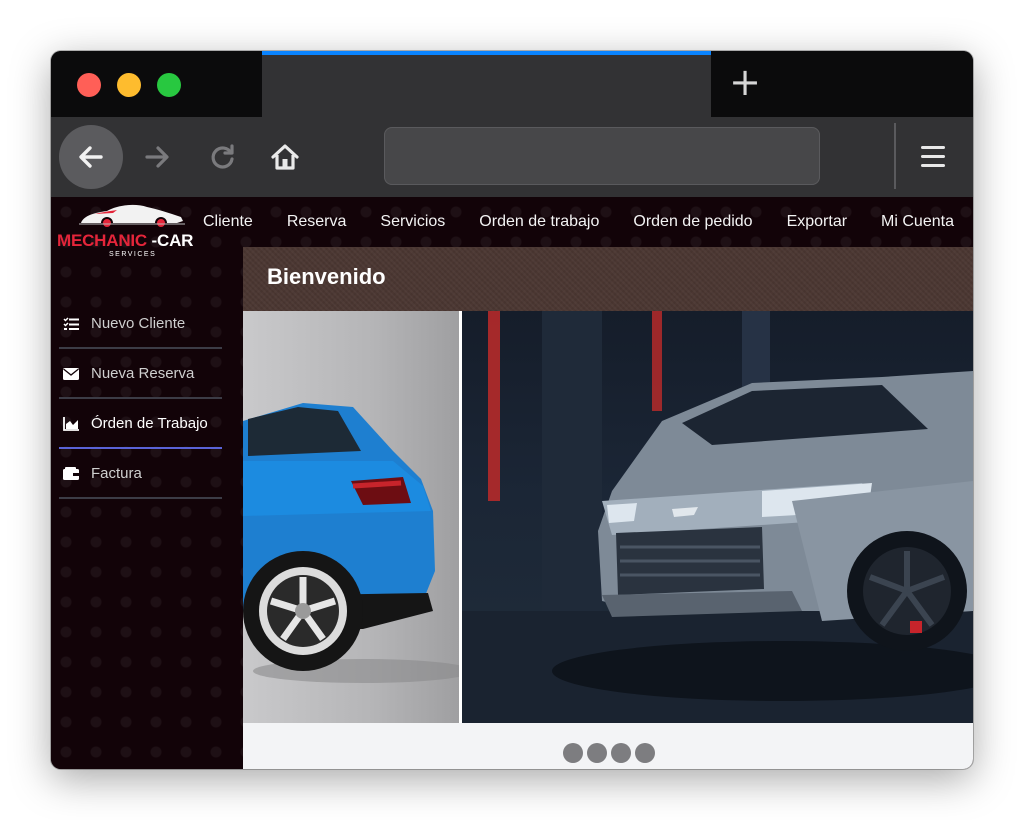  I want to click on arrow-left-icon, so click(91, 157).